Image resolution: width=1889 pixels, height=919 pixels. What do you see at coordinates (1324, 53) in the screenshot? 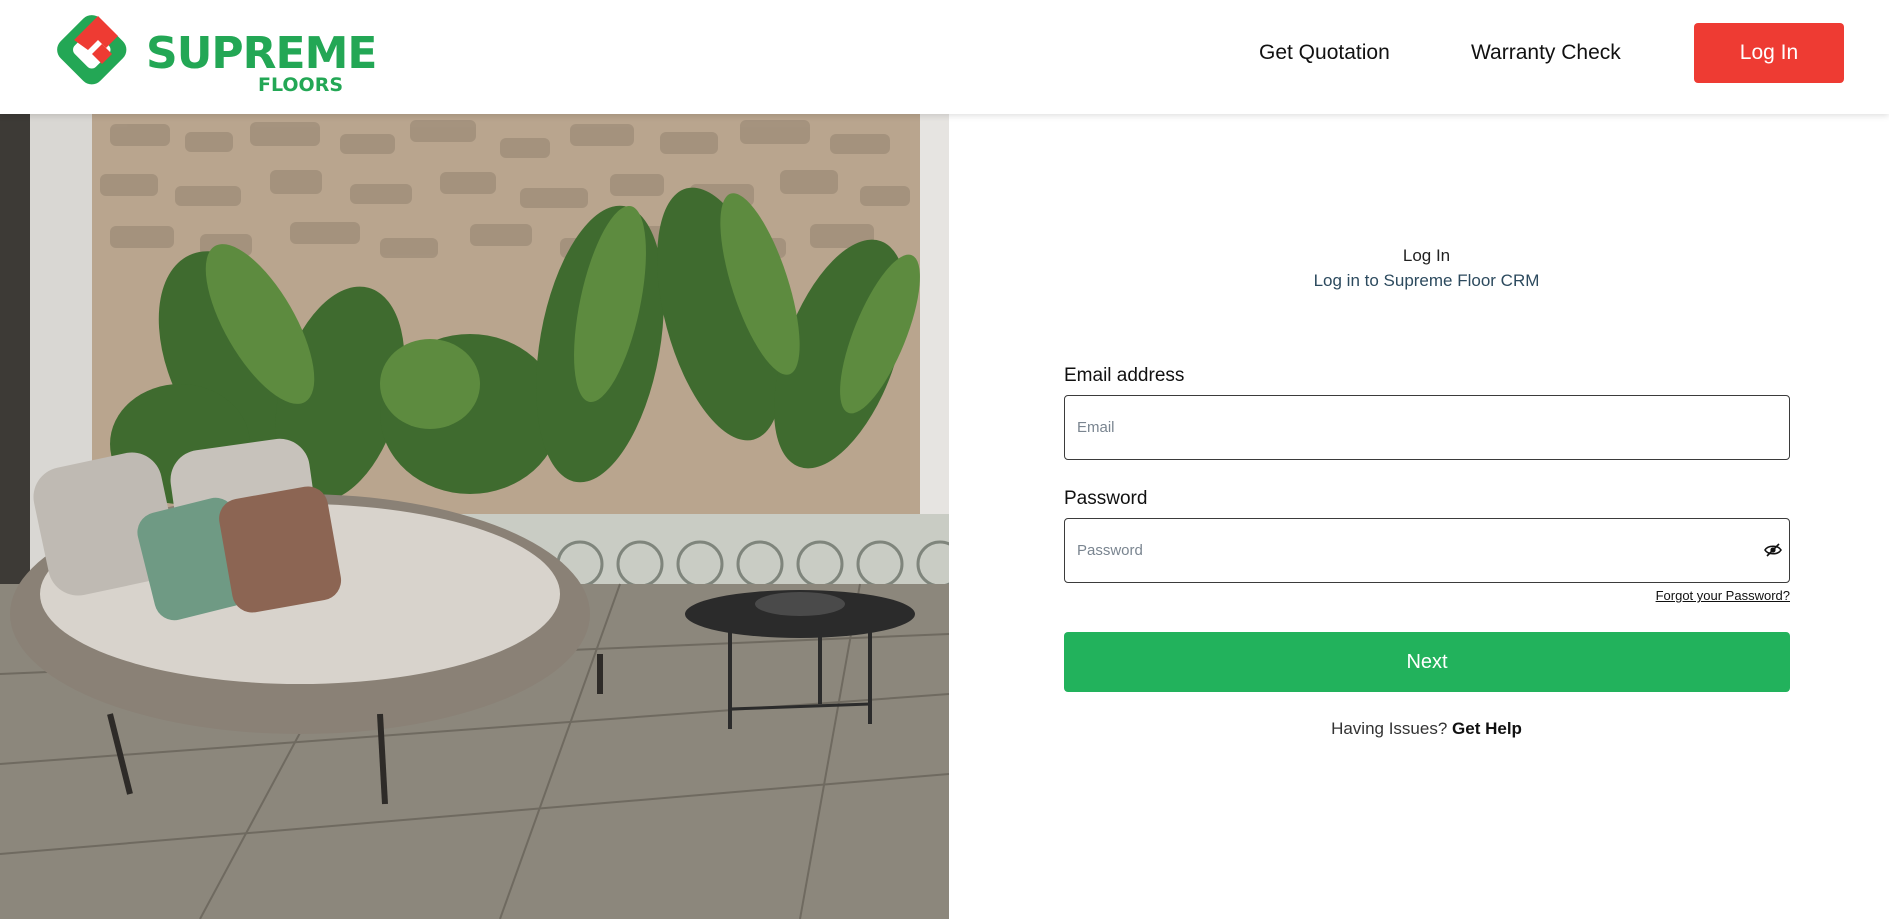
I see `nav-get-quotation: Get Quotation` at bounding box center [1324, 53].